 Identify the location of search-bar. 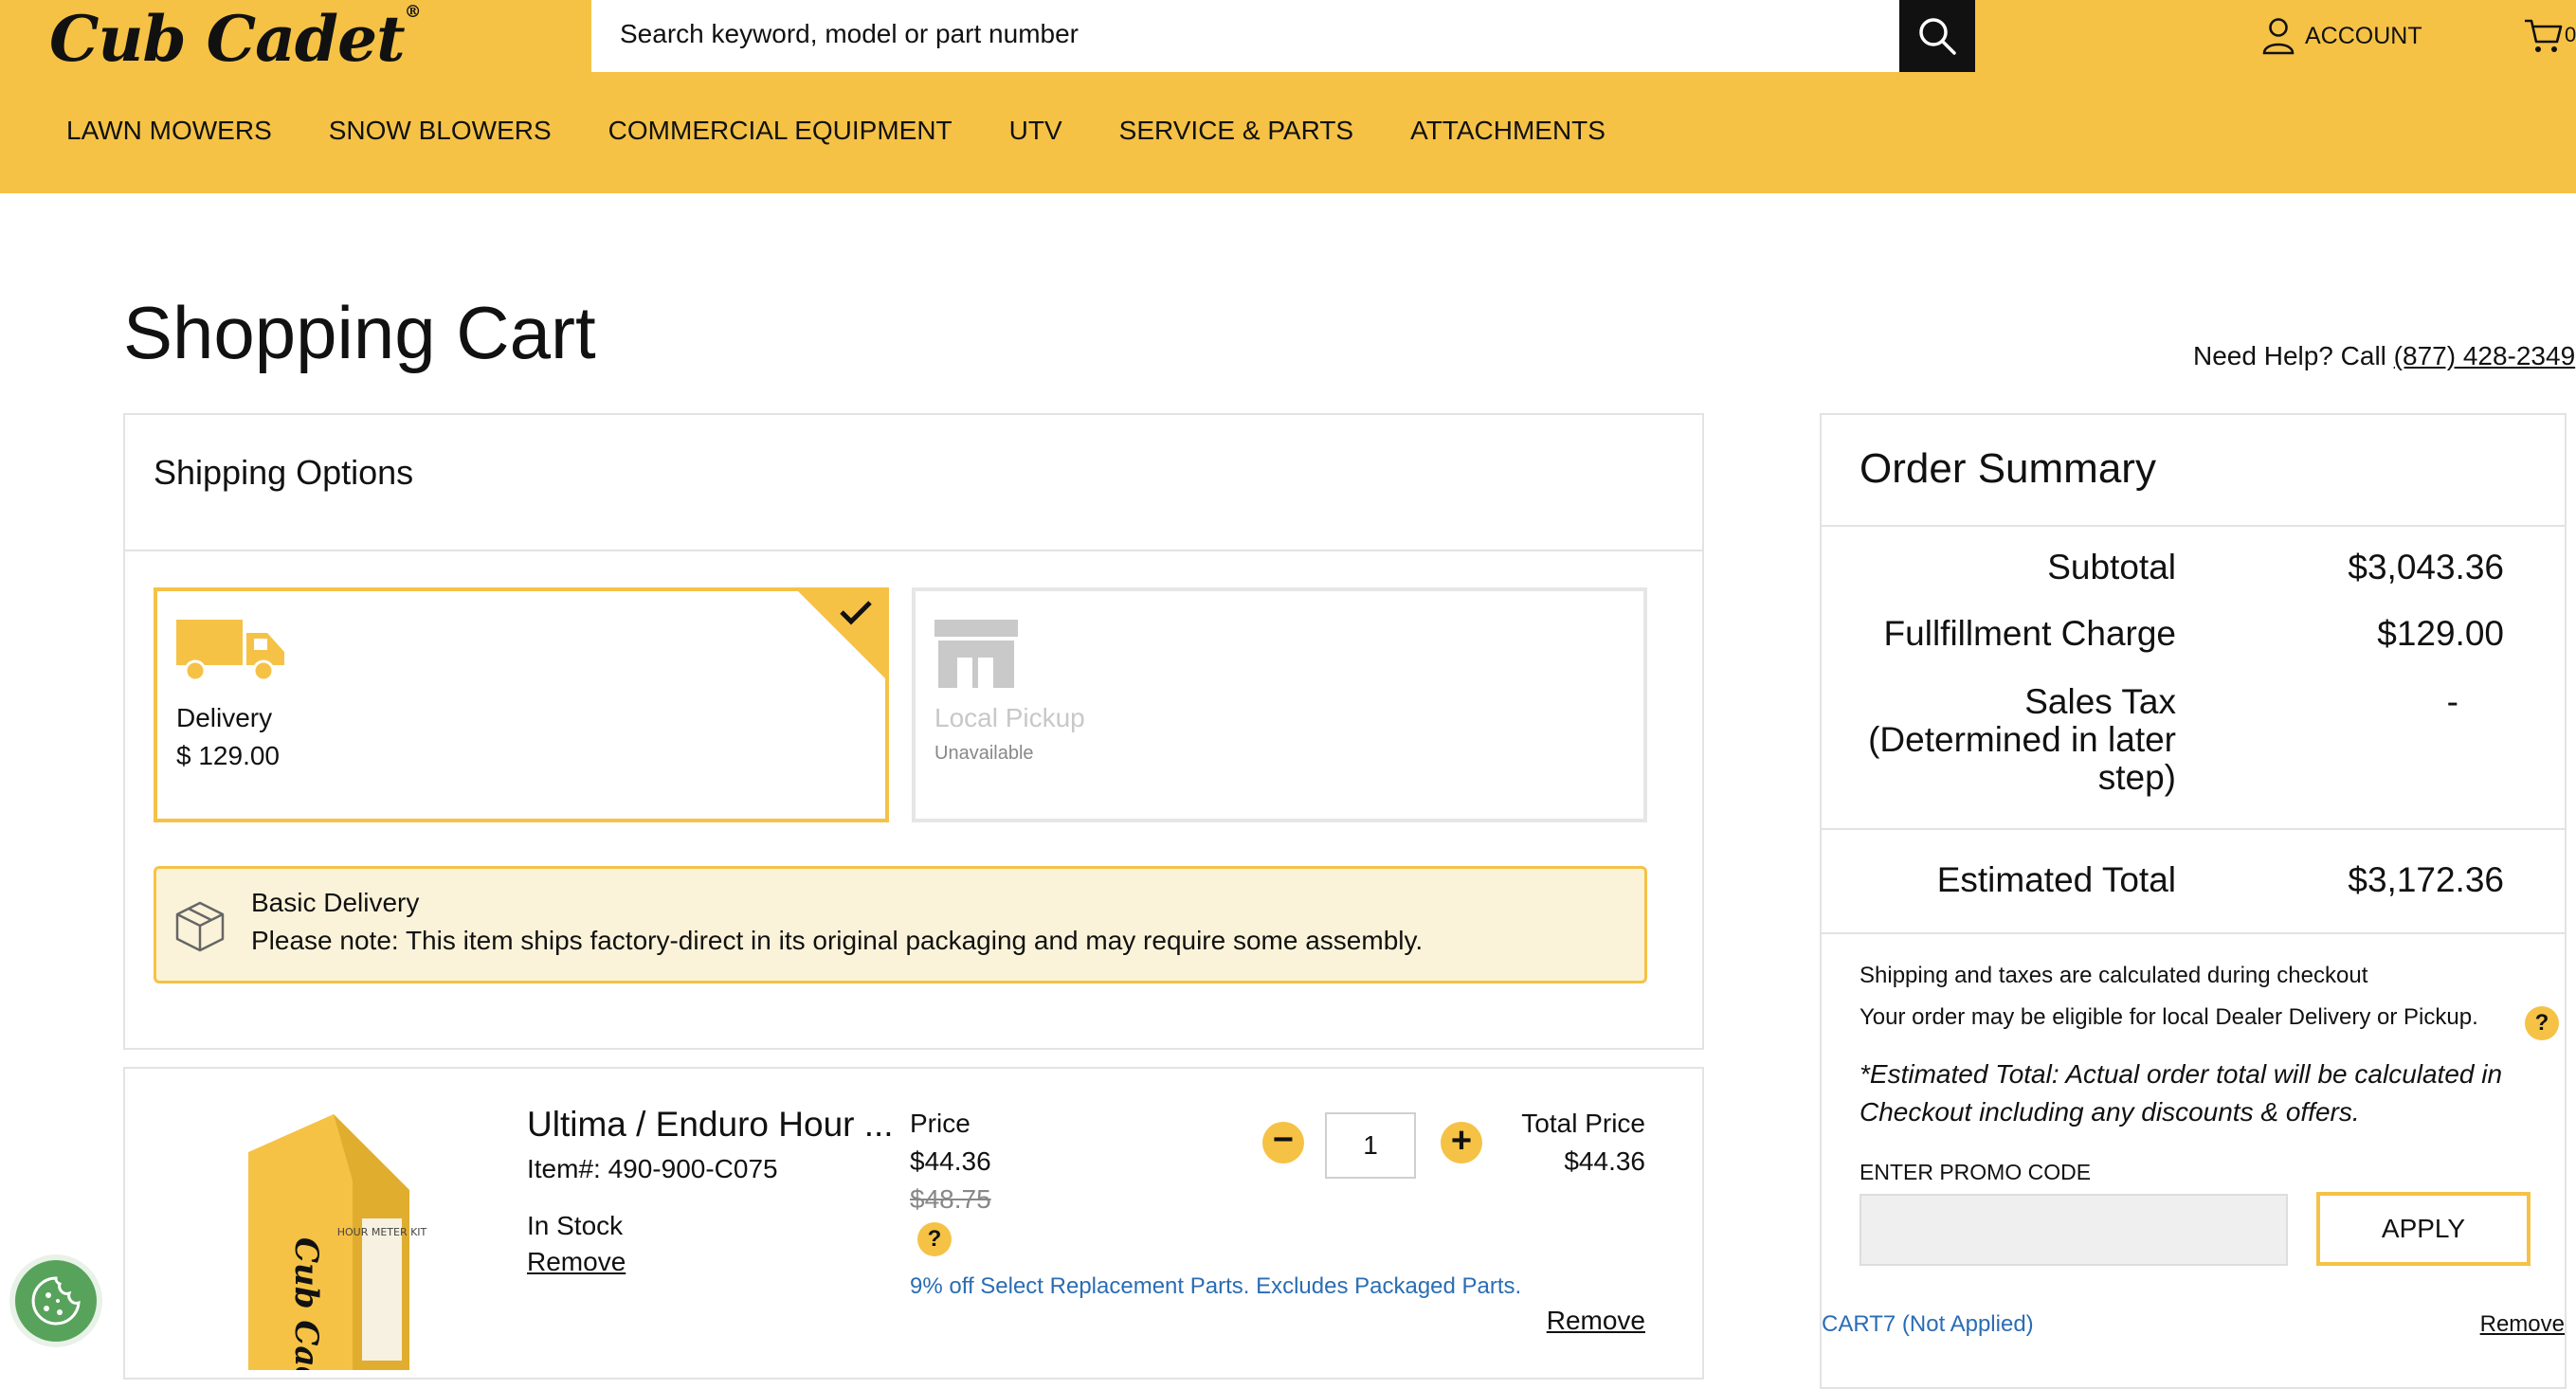
(1283, 36).